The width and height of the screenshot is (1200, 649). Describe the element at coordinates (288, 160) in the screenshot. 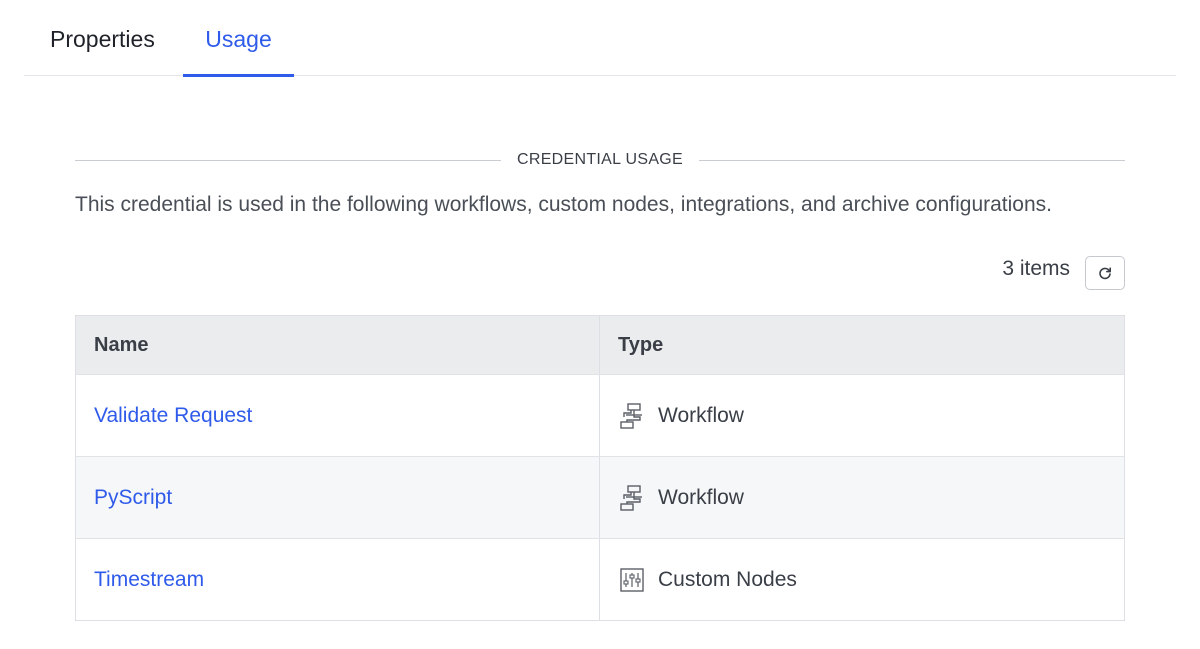

I see `divider-left` at that location.